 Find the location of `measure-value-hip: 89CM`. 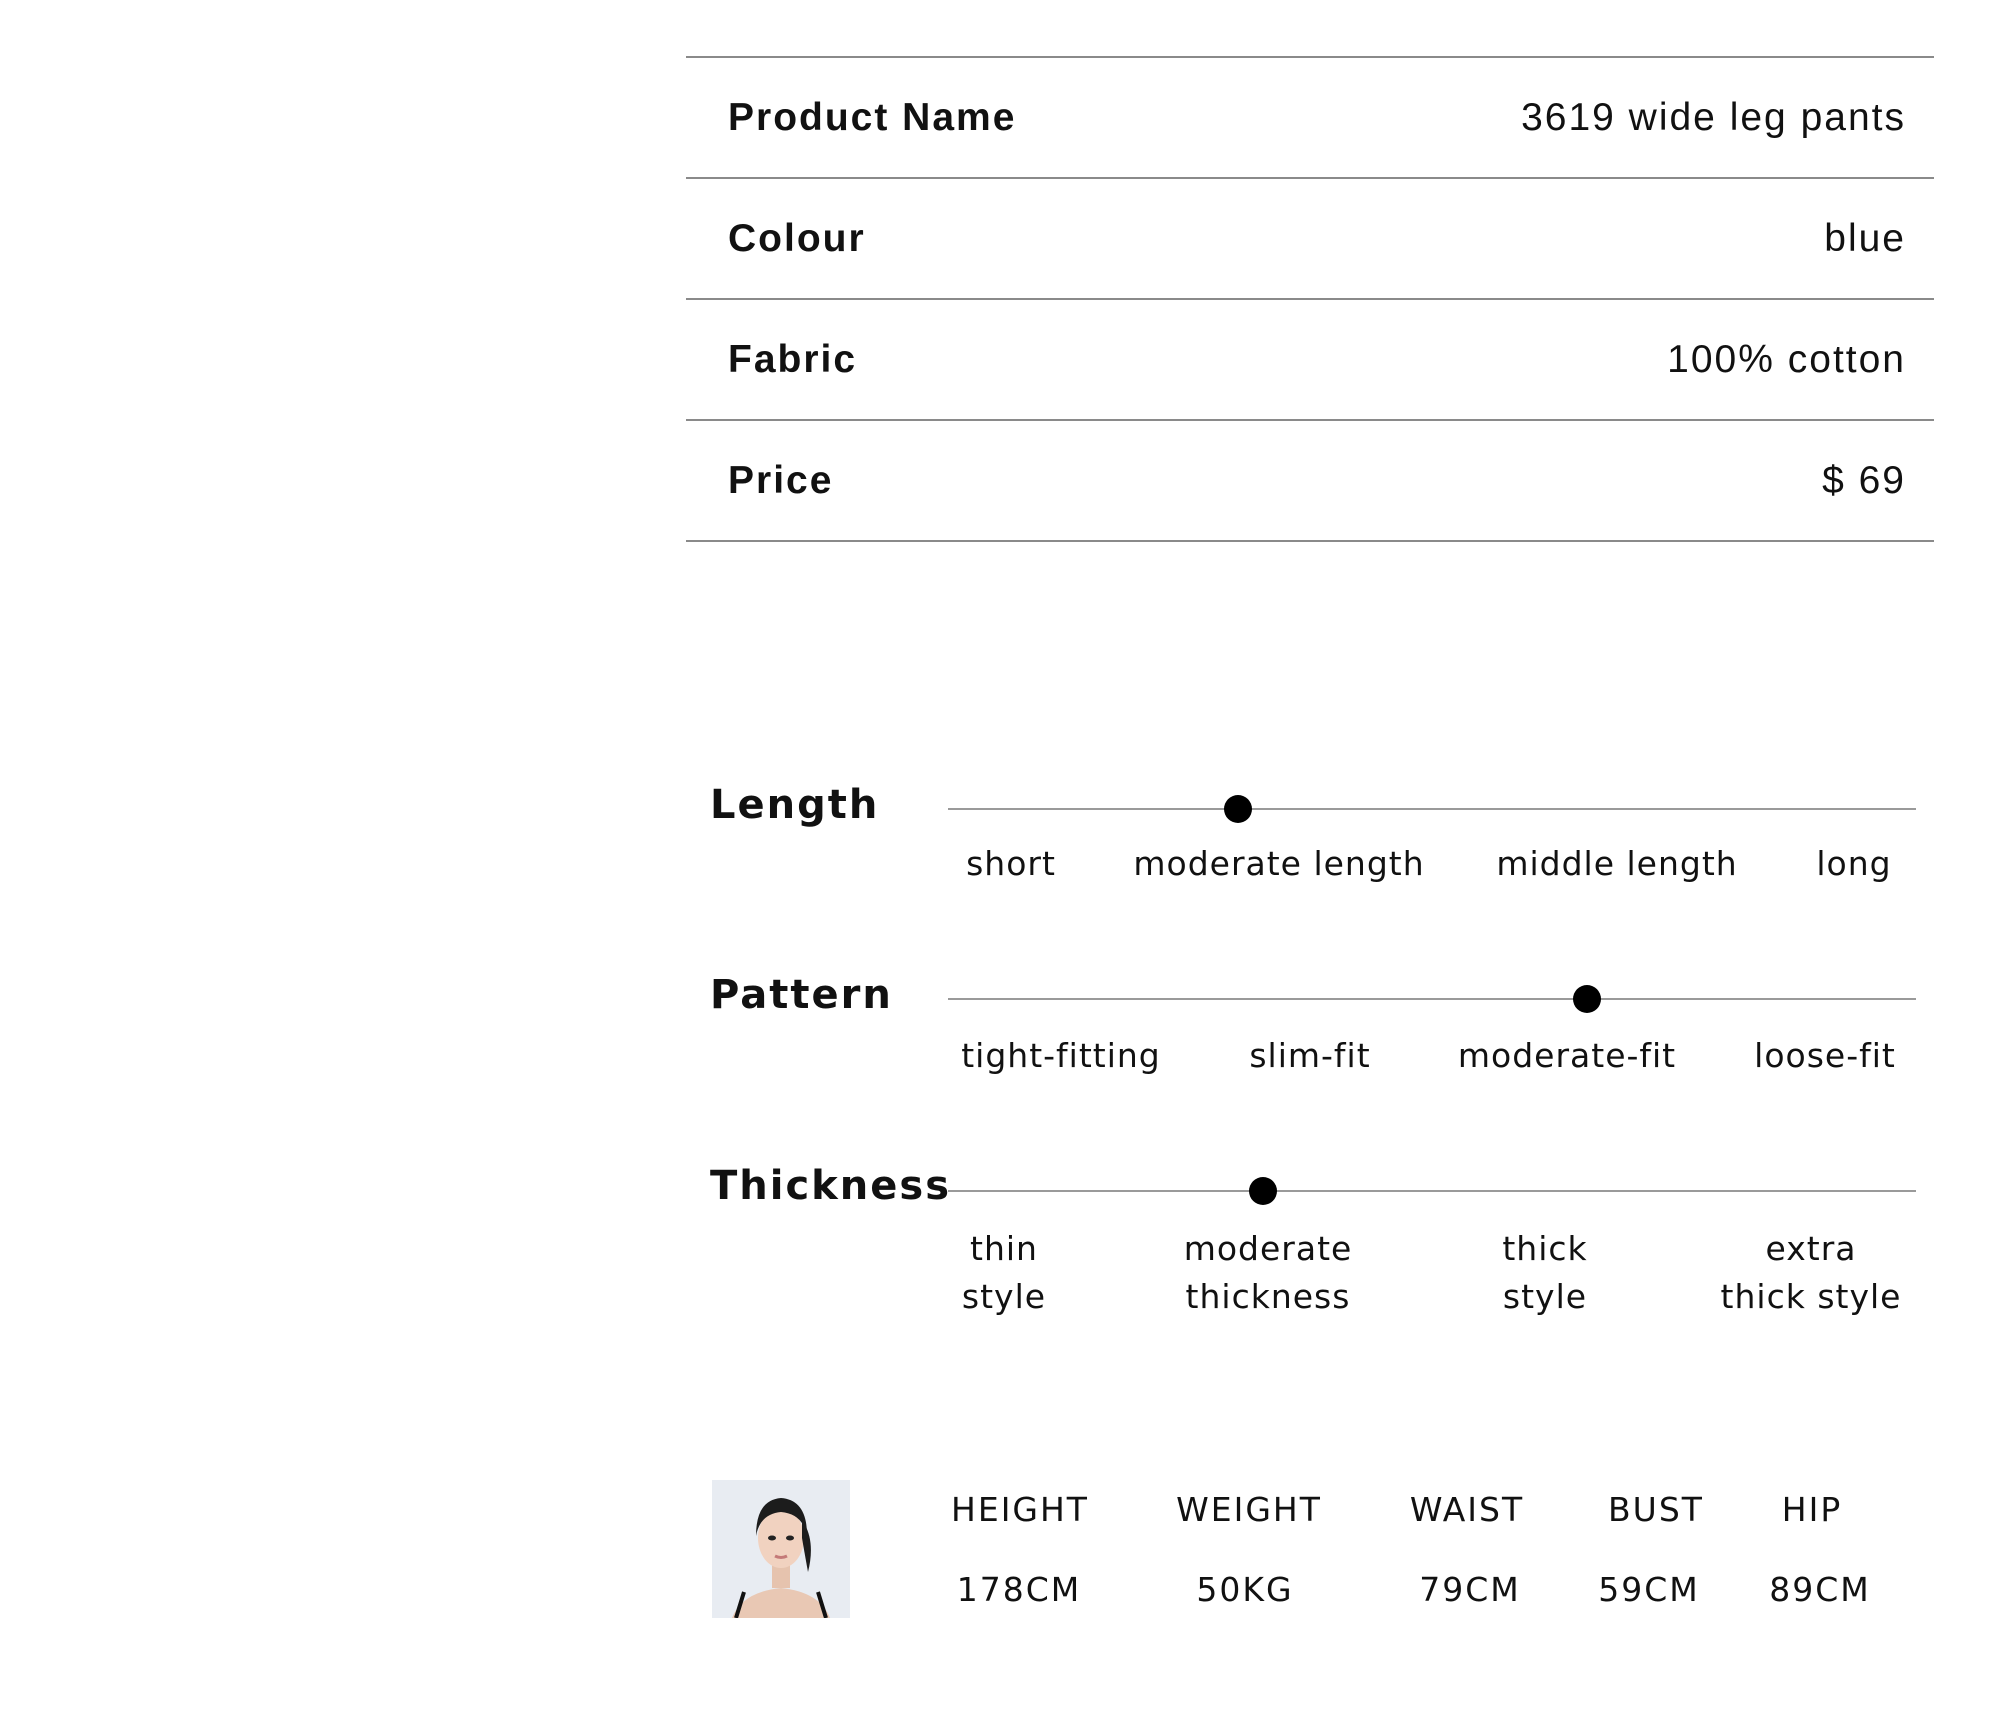

measure-value-hip: 89CM is located at coordinates (1820, 1589).